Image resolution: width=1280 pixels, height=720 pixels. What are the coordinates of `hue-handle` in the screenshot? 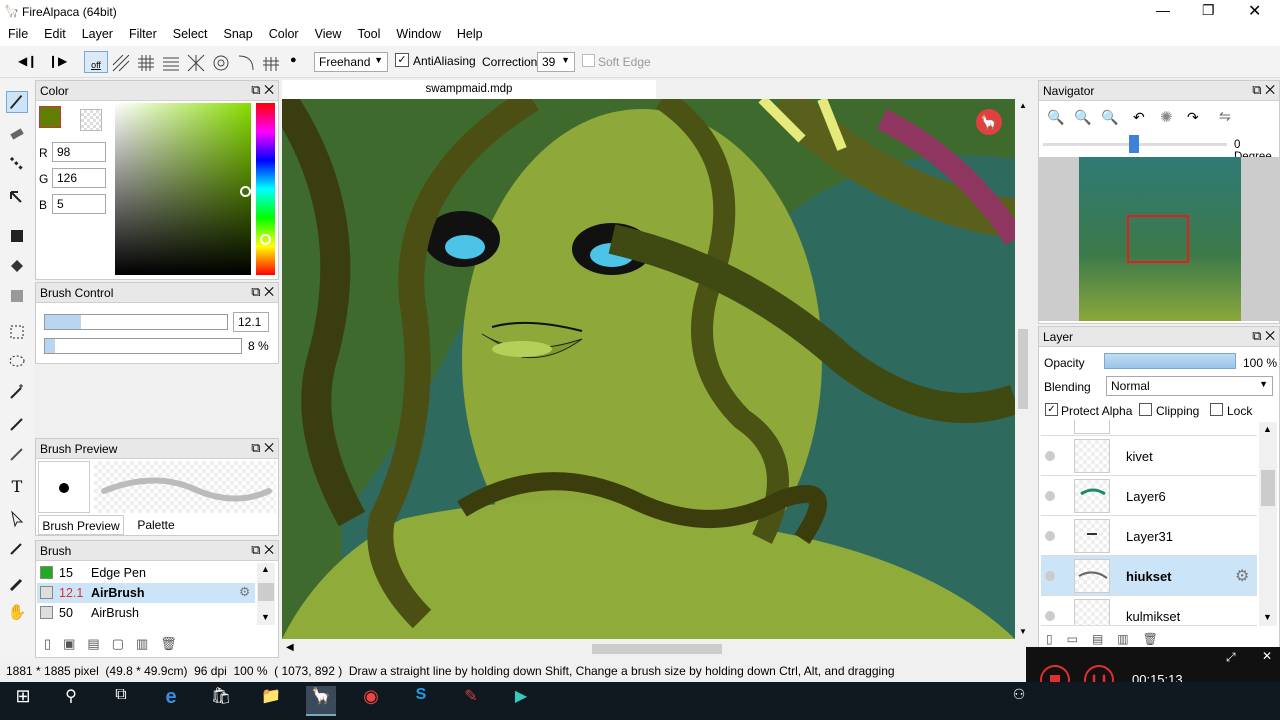 It's located at (265, 239).